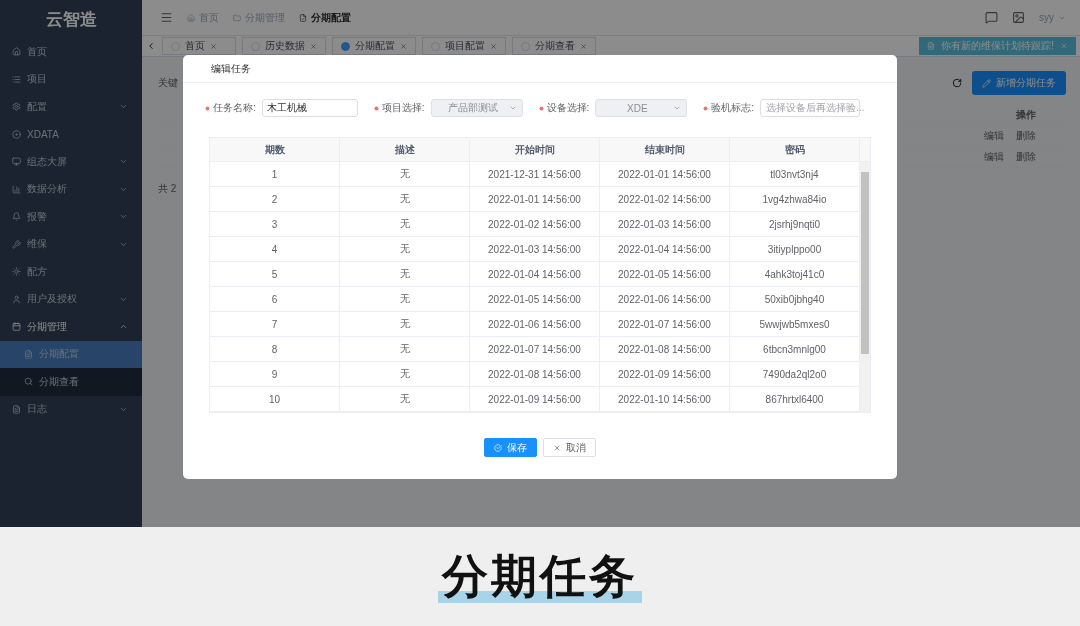 This screenshot has width=1080, height=626. What do you see at coordinates (168, 83) in the screenshot?
I see `filter-label: 关键` at bounding box center [168, 83].